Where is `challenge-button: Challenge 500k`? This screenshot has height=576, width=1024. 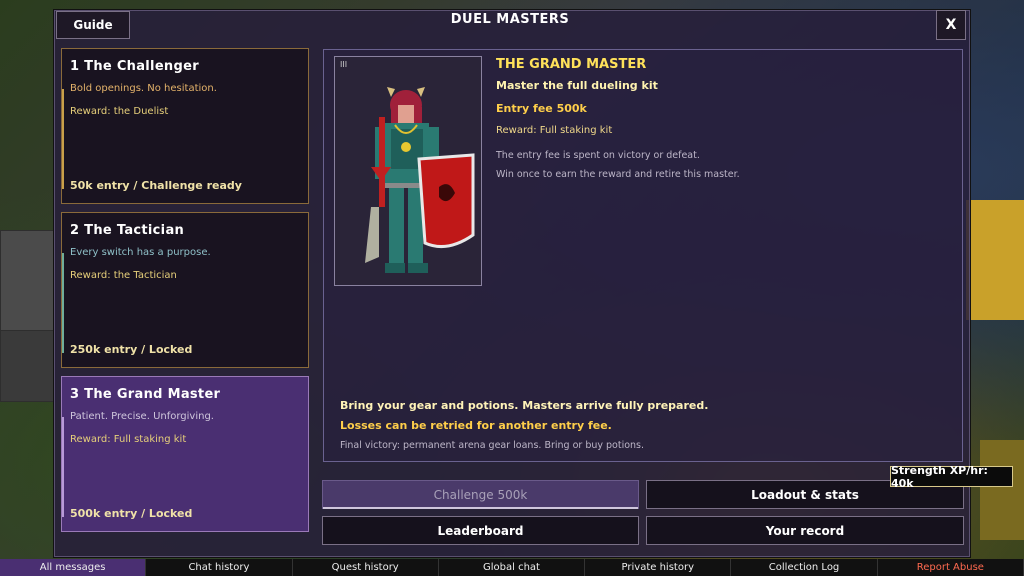 challenge-button: Challenge 500k is located at coordinates (480, 494).